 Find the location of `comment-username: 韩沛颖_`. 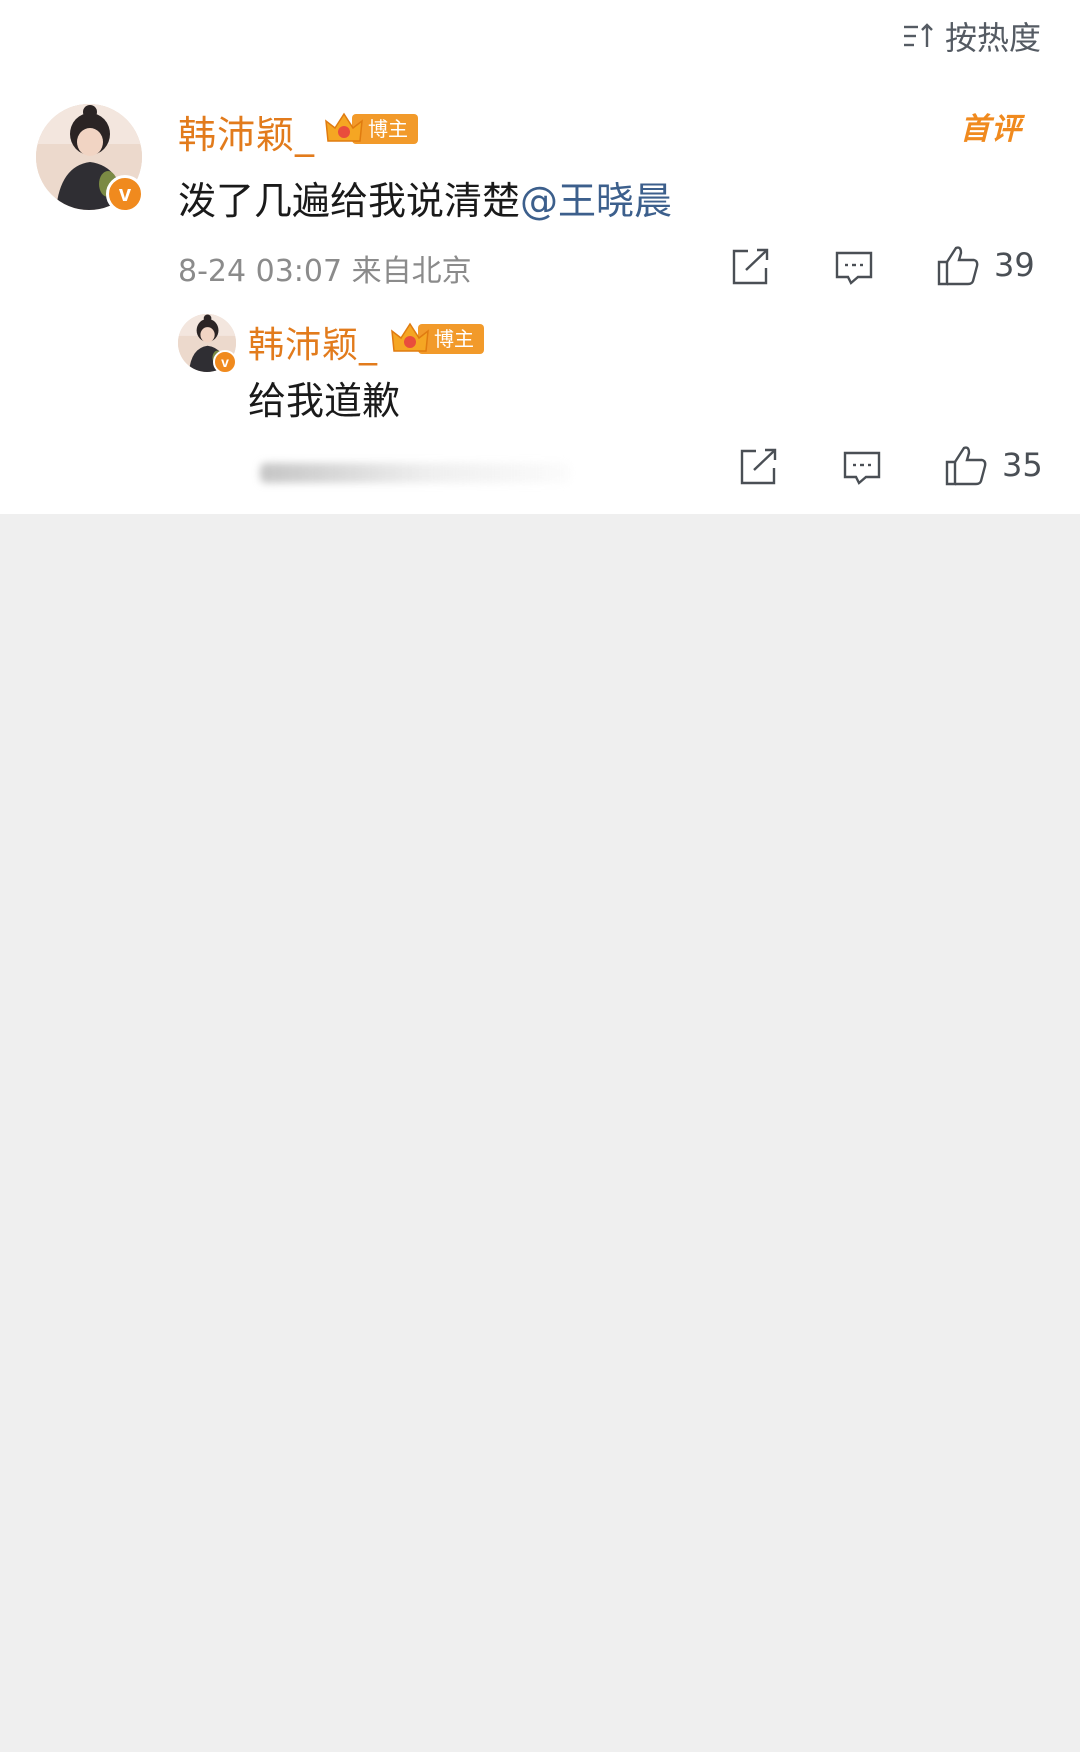

comment-username: 韩沛颖_ is located at coordinates (246, 131).